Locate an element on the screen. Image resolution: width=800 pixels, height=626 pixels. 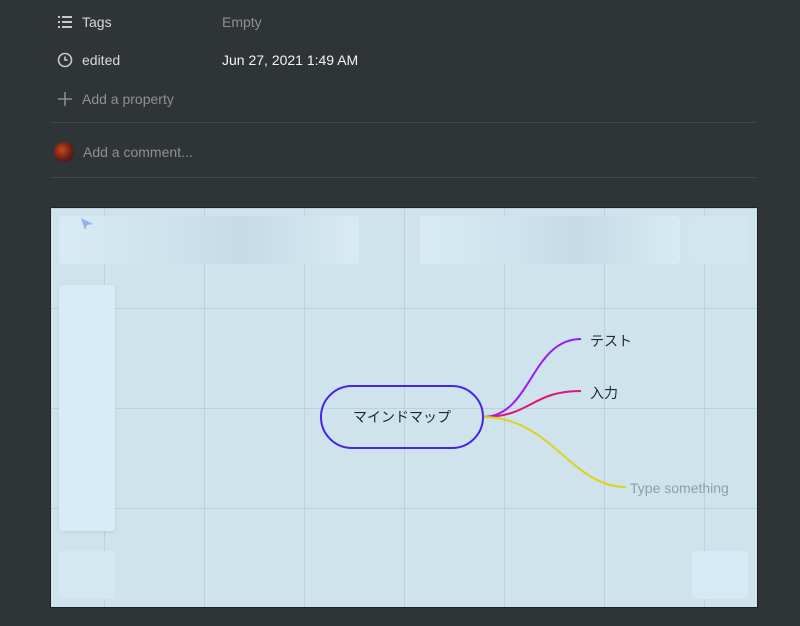
clock-icon is located at coordinates (65, 60).